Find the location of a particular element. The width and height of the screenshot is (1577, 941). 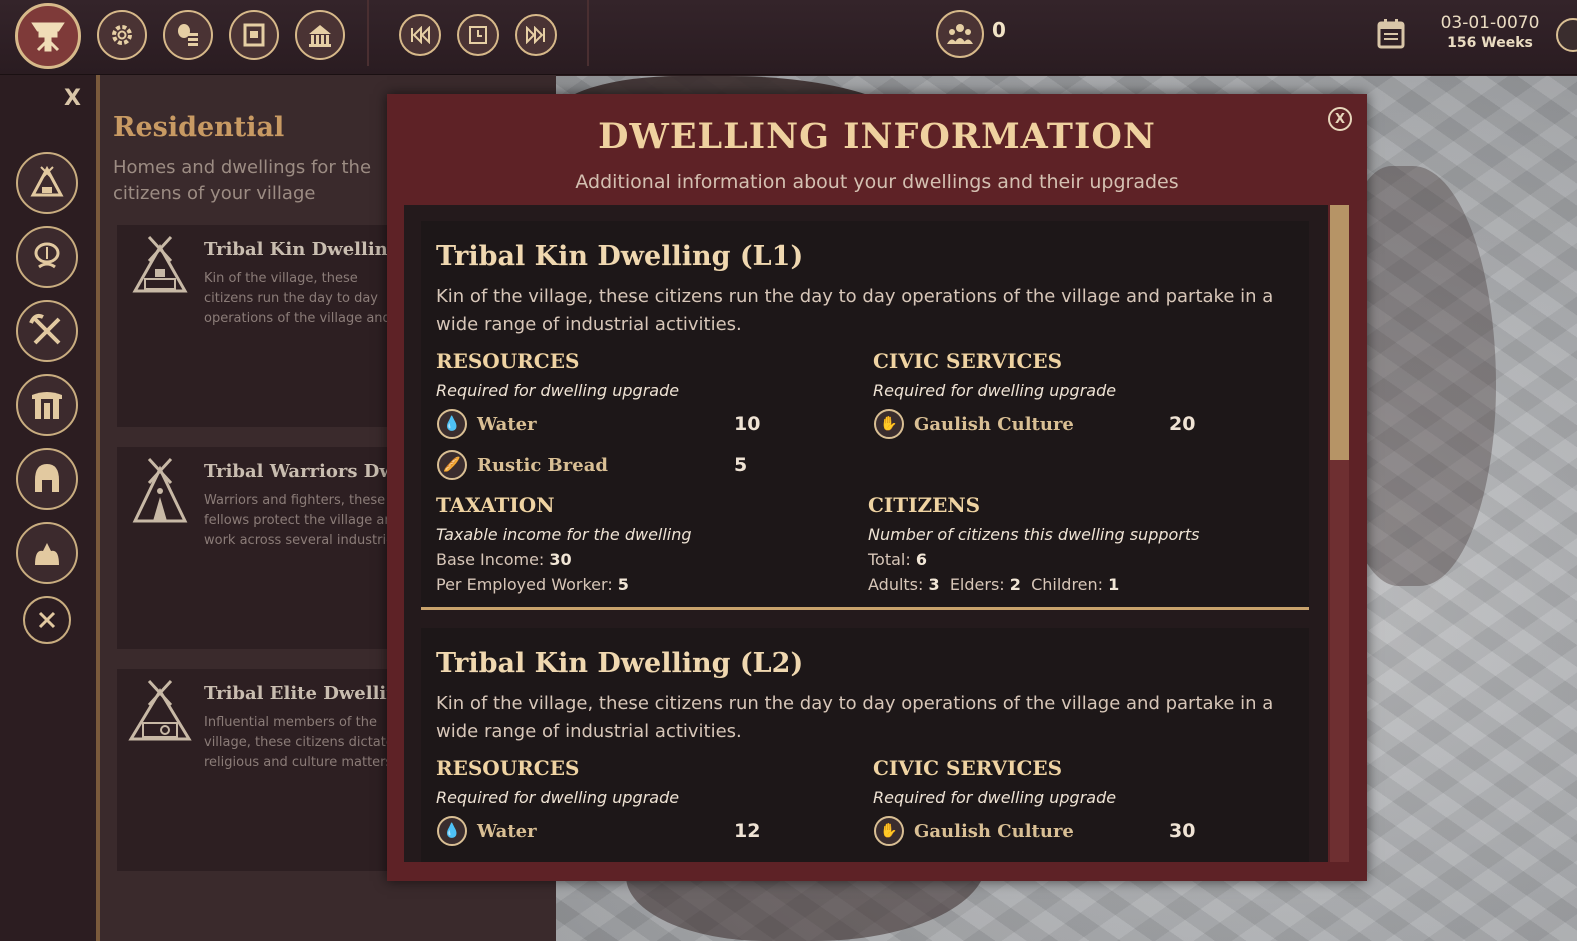

industry-tools-icon is located at coordinates (47, 331).